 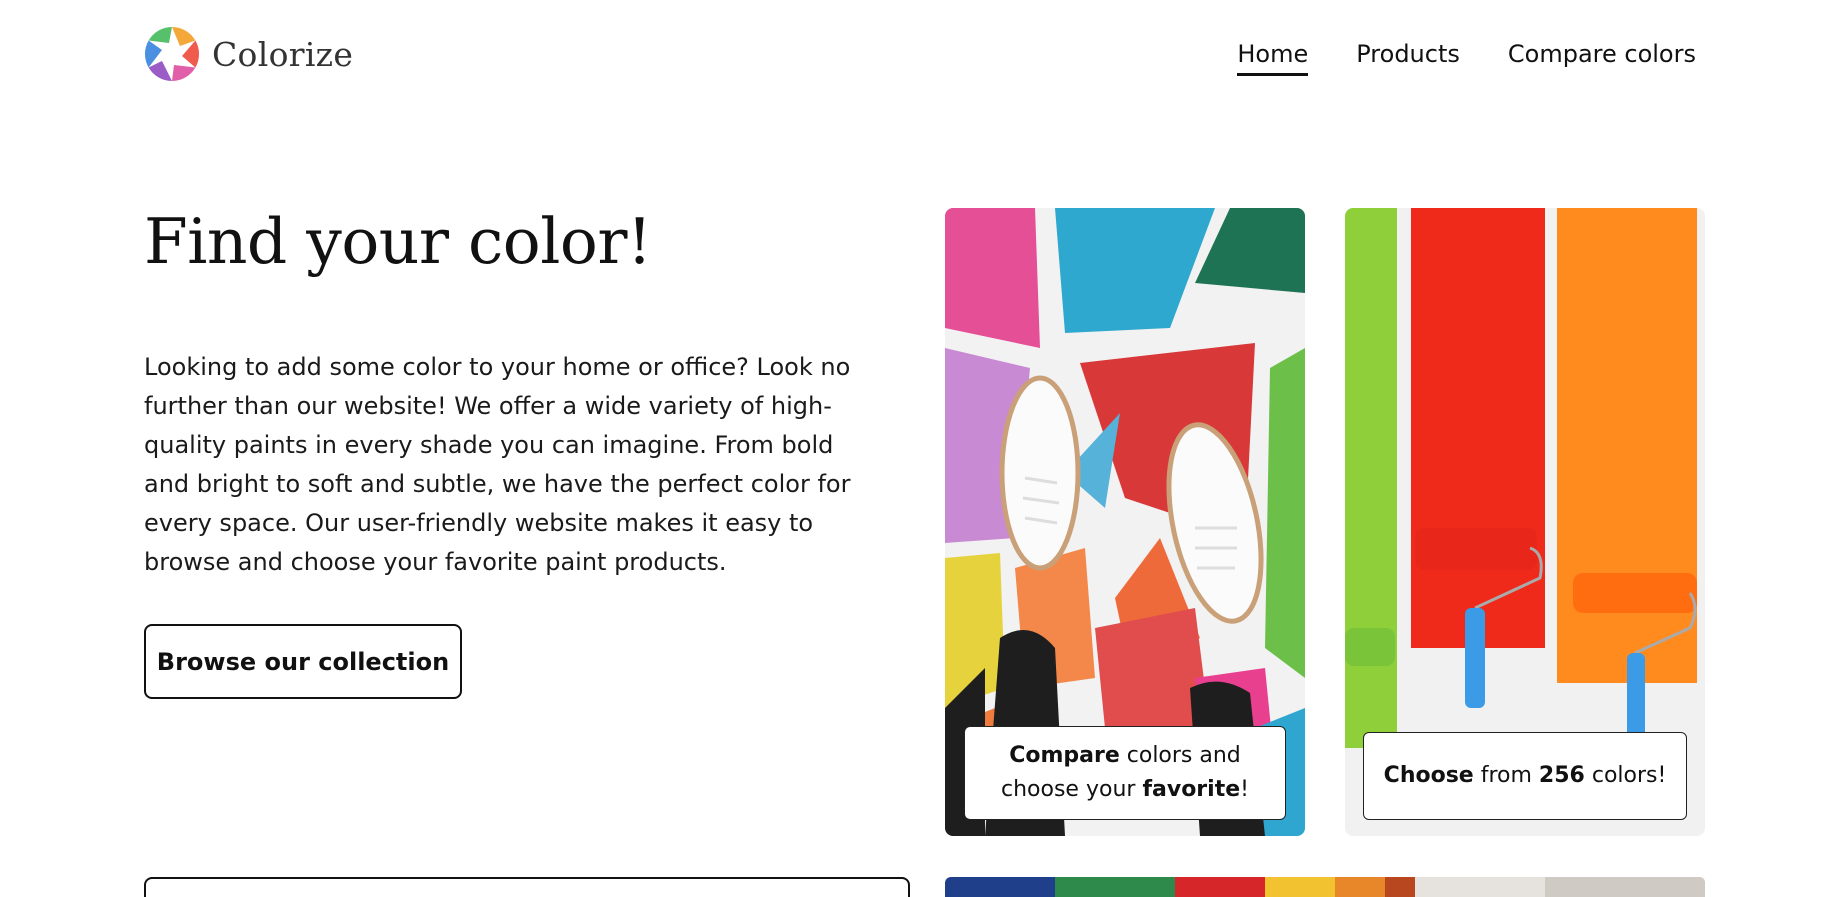 What do you see at coordinates (1191, 789) in the screenshot?
I see `caption-favorite-bold: favorite` at bounding box center [1191, 789].